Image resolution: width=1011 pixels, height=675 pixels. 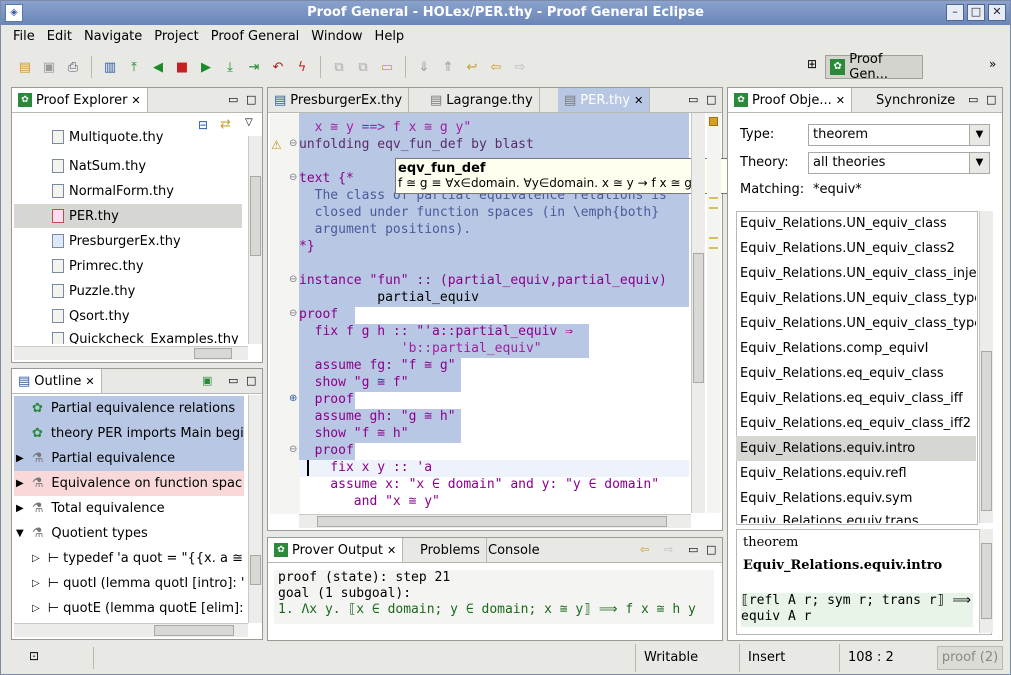 What do you see at coordinates (130, 508) in the screenshot?
I see `outline-item: ▶ ⚗ Total equivalence` at bounding box center [130, 508].